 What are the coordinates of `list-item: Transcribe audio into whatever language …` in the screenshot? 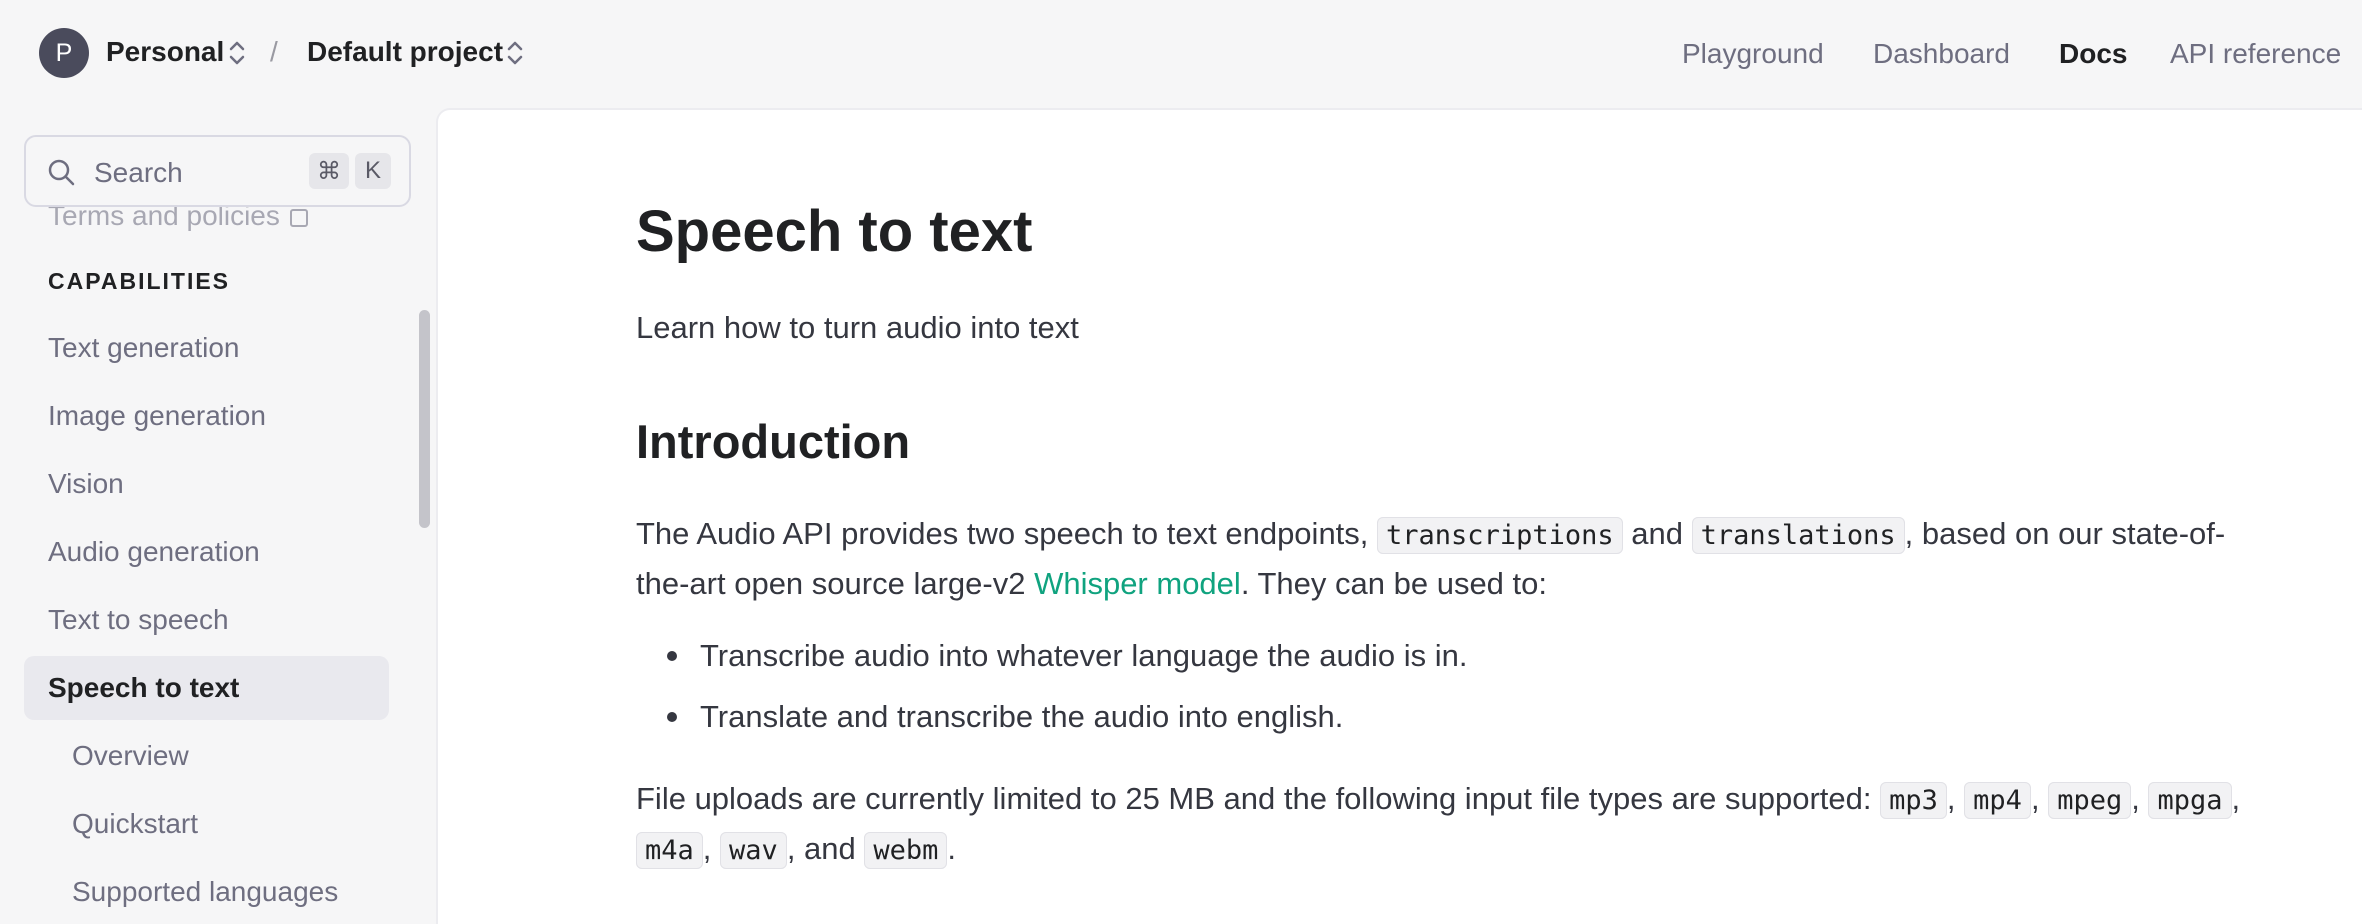 It's located at (1051, 662).